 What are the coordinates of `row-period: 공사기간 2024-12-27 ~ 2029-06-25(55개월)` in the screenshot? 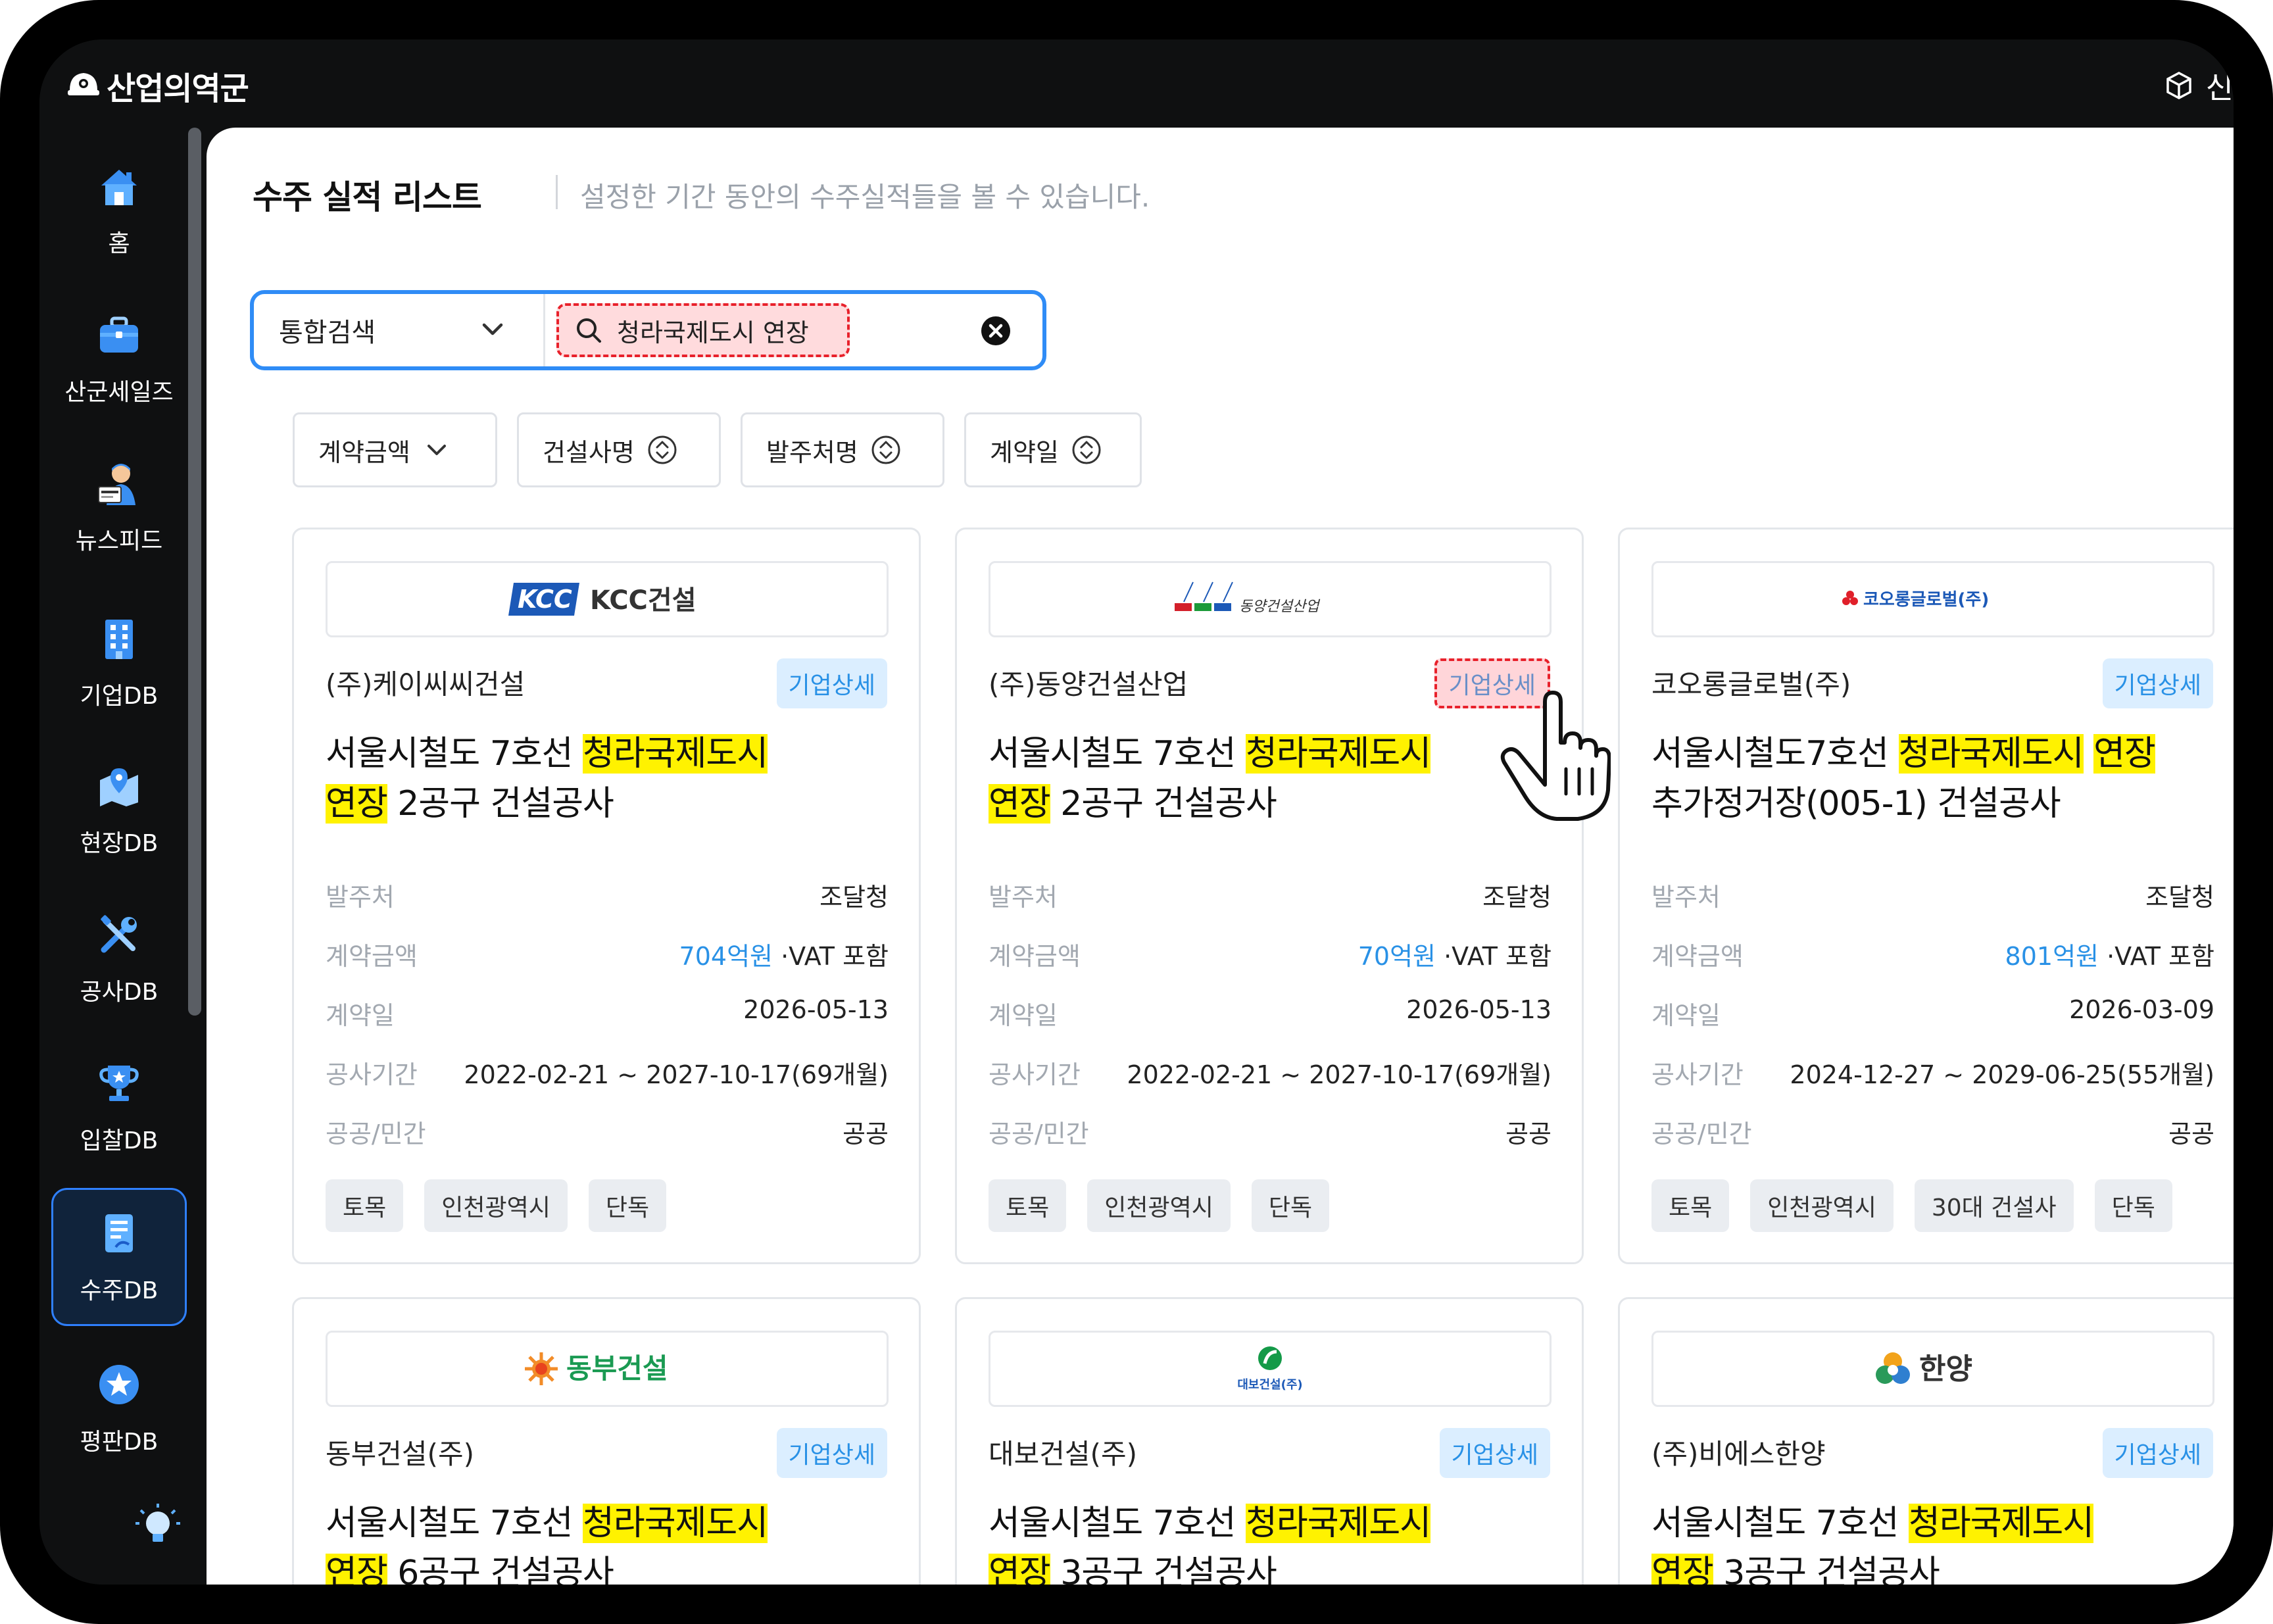 It's located at (1933, 1074).